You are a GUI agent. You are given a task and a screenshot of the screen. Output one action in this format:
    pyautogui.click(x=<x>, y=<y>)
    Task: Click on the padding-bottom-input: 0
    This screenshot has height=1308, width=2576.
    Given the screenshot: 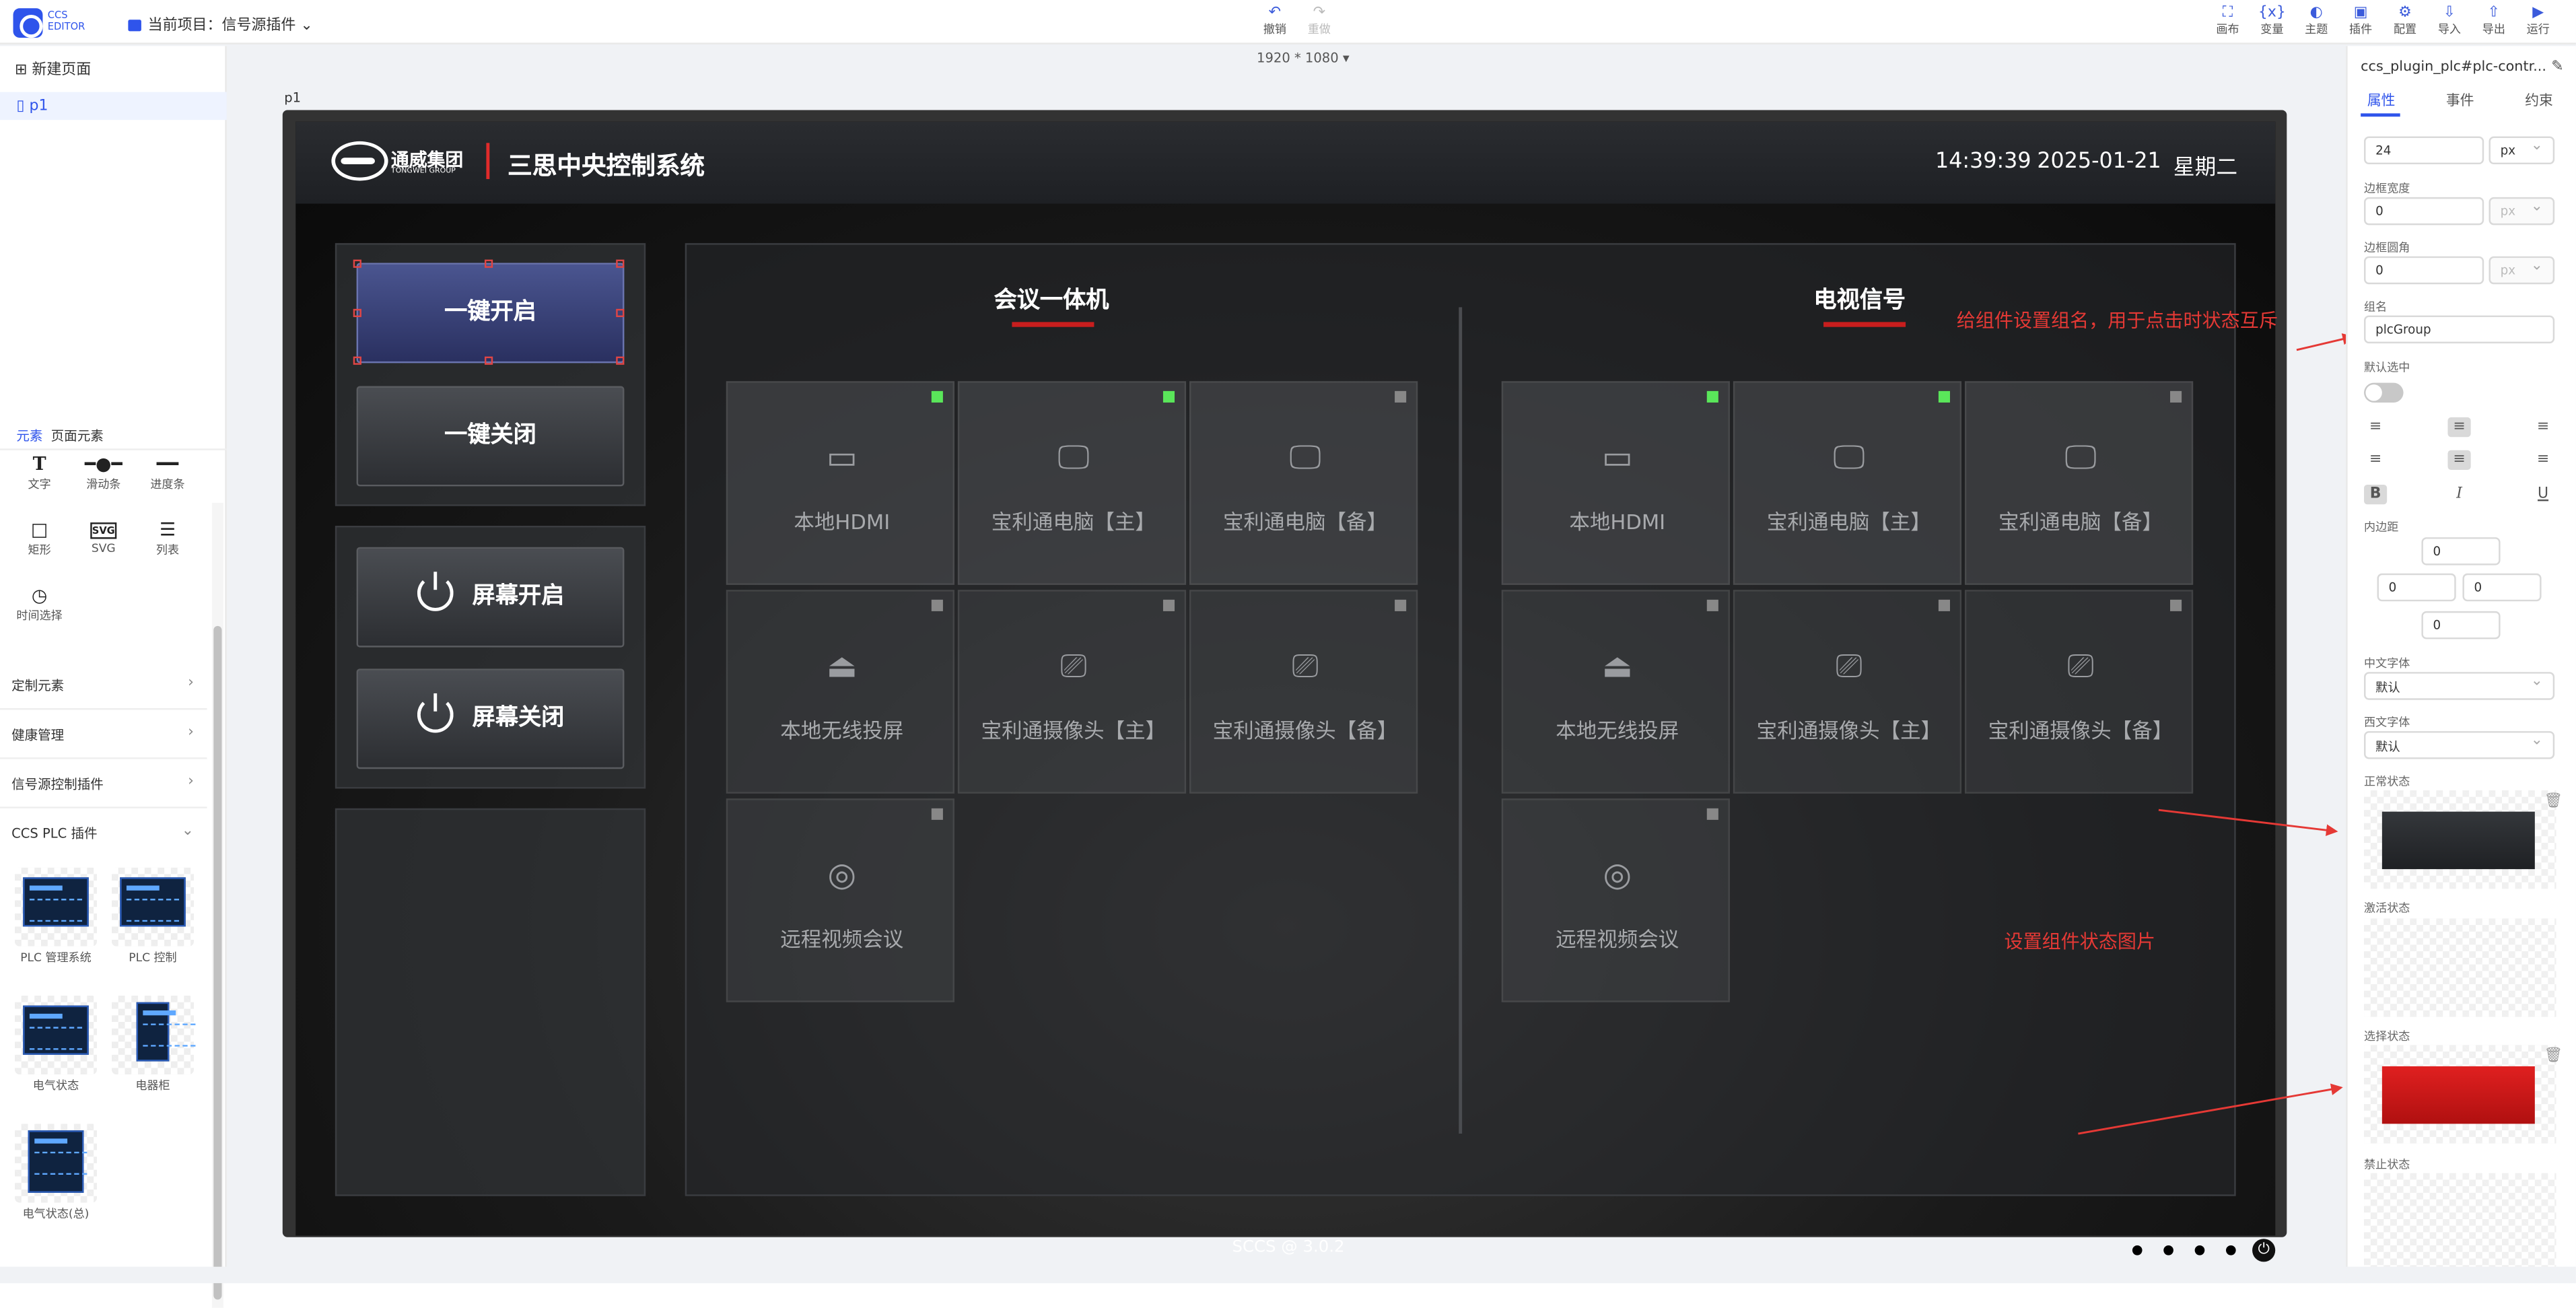 What is the action you would take?
    pyautogui.click(x=2461, y=625)
    